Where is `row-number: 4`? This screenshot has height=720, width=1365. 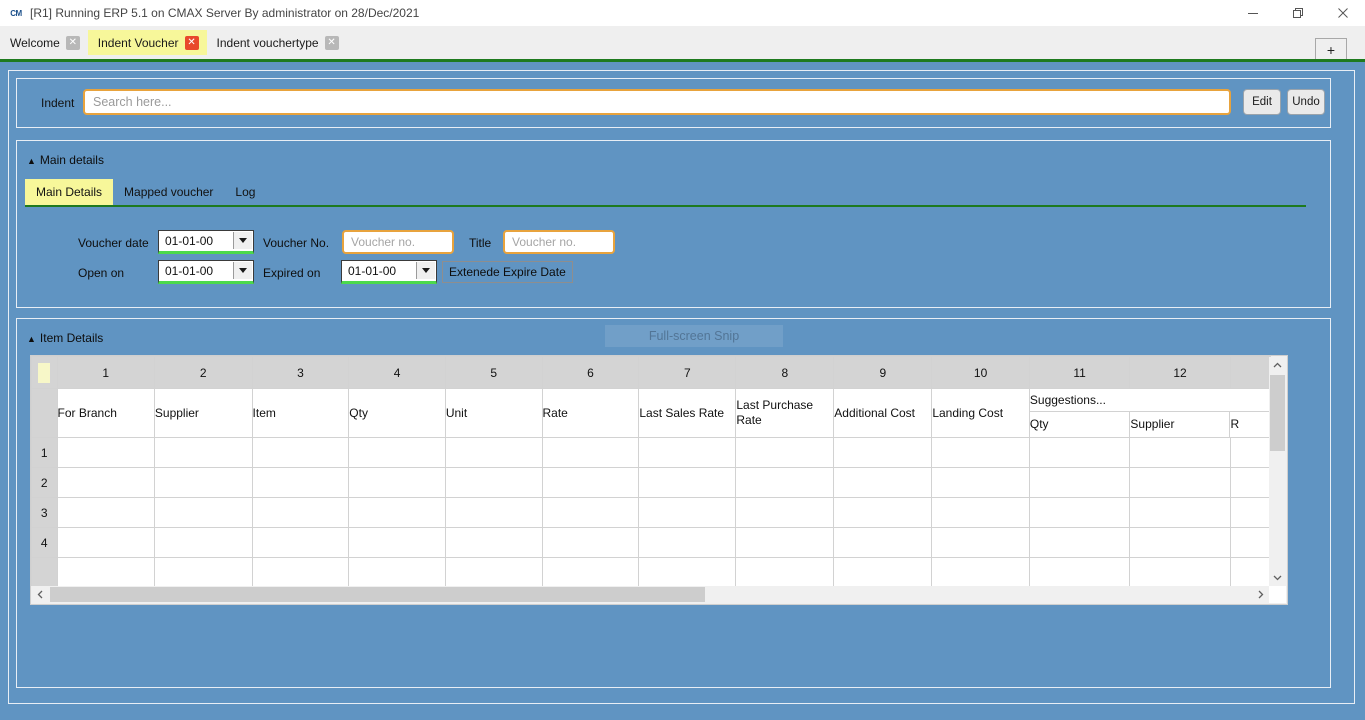
row-number: 4 is located at coordinates (44, 542).